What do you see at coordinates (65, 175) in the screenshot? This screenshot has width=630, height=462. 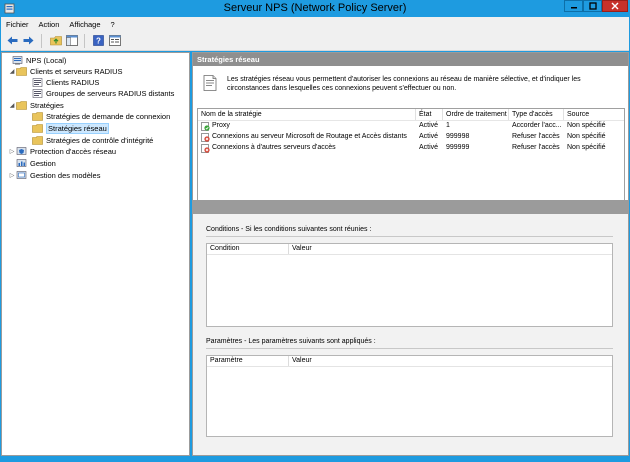 I see `tree-label: Gestion des modèles` at bounding box center [65, 175].